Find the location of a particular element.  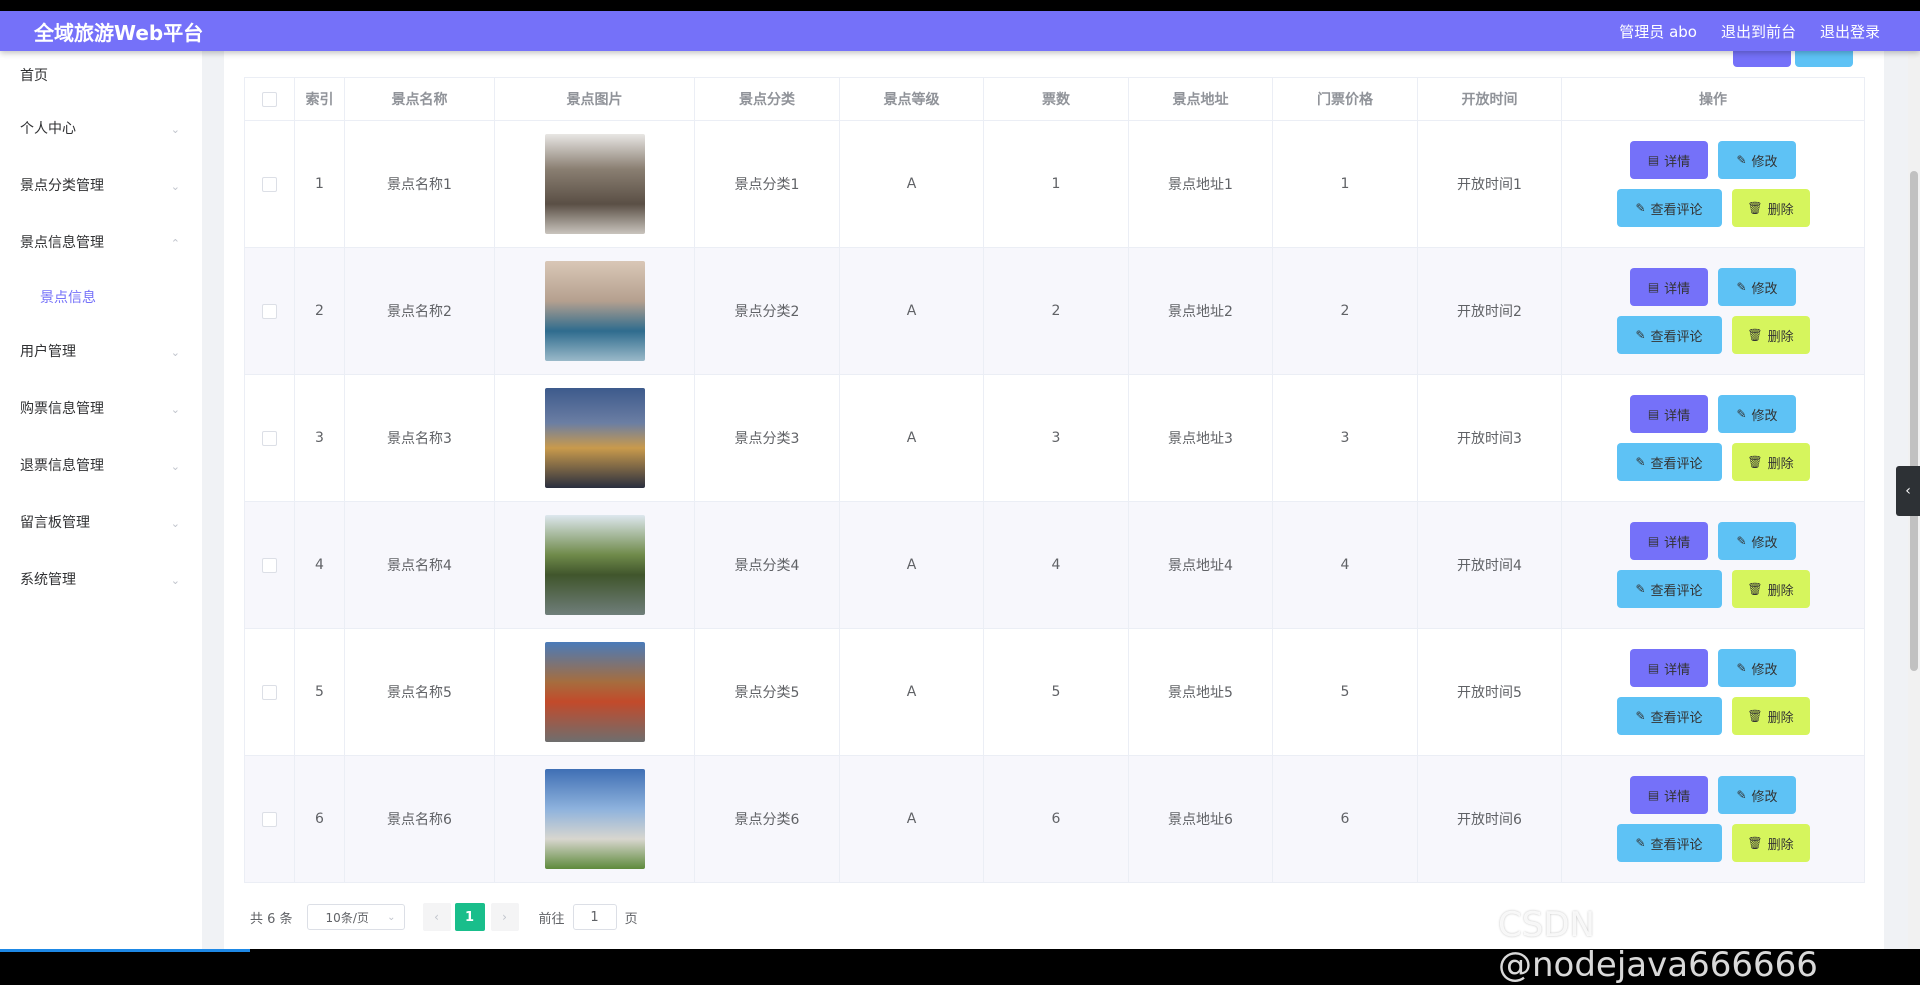

sidebar-item-personal-center: 个人中心 ⌄ is located at coordinates (101, 129).